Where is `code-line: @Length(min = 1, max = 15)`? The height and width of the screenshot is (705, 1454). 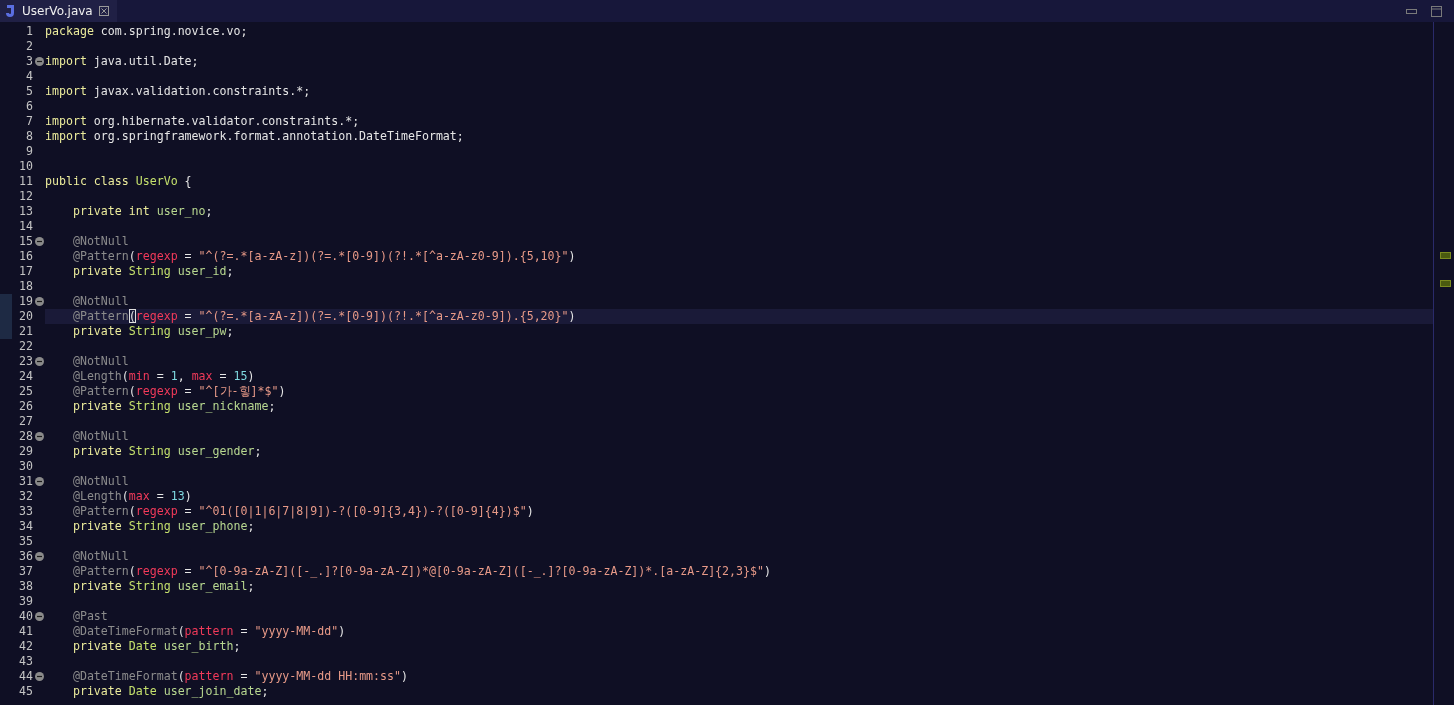
code-line: @Length(min = 1, max = 15) is located at coordinates (163, 376).